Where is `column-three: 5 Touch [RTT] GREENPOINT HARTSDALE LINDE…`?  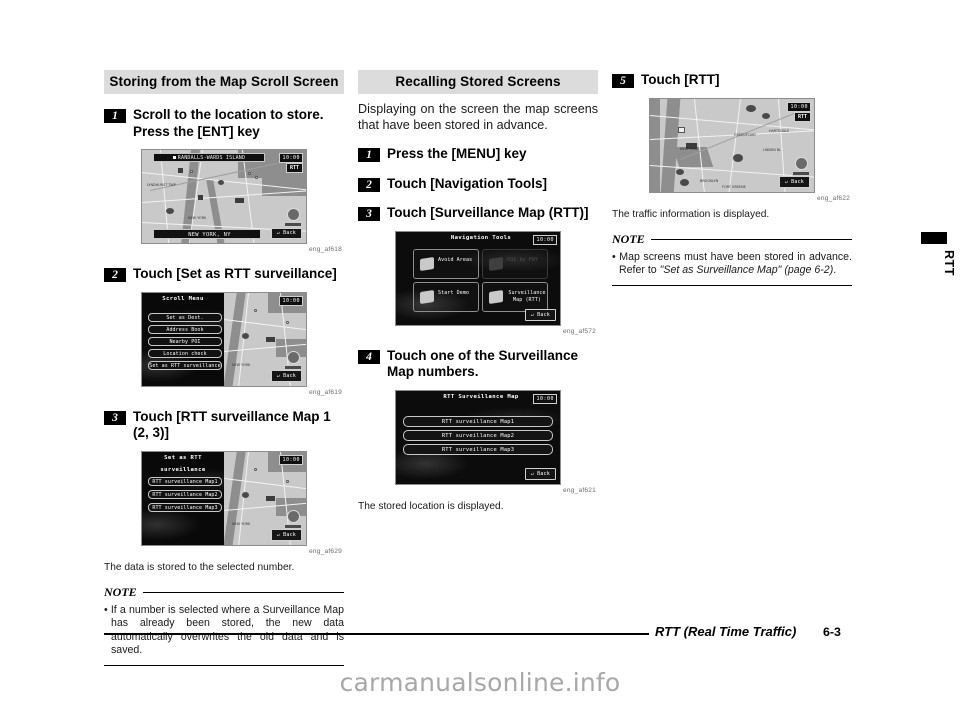
column-three: 5 Touch [RTT] GREENPOINT HARTSDALE LINDE… is located at coordinates (732, 178).